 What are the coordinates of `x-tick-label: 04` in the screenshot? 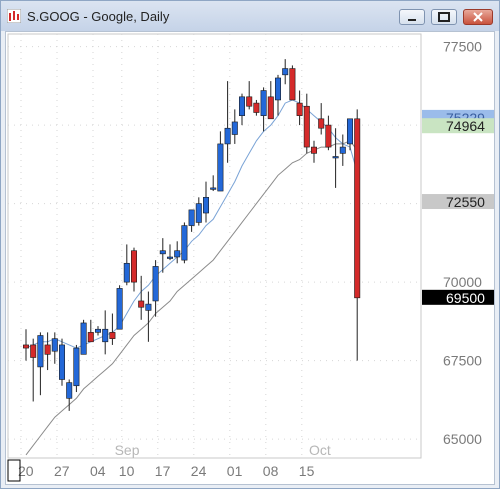 It's located at (98, 471).